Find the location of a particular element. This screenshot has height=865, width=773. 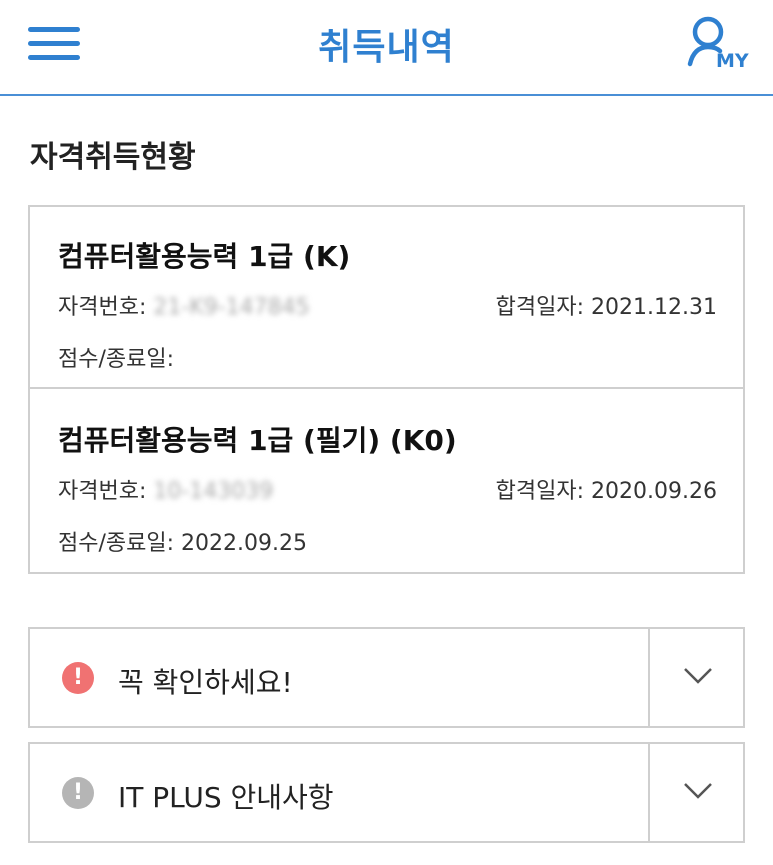

score-end-date: 점수/종료일: 2022.09.25 is located at coordinates (182, 543).